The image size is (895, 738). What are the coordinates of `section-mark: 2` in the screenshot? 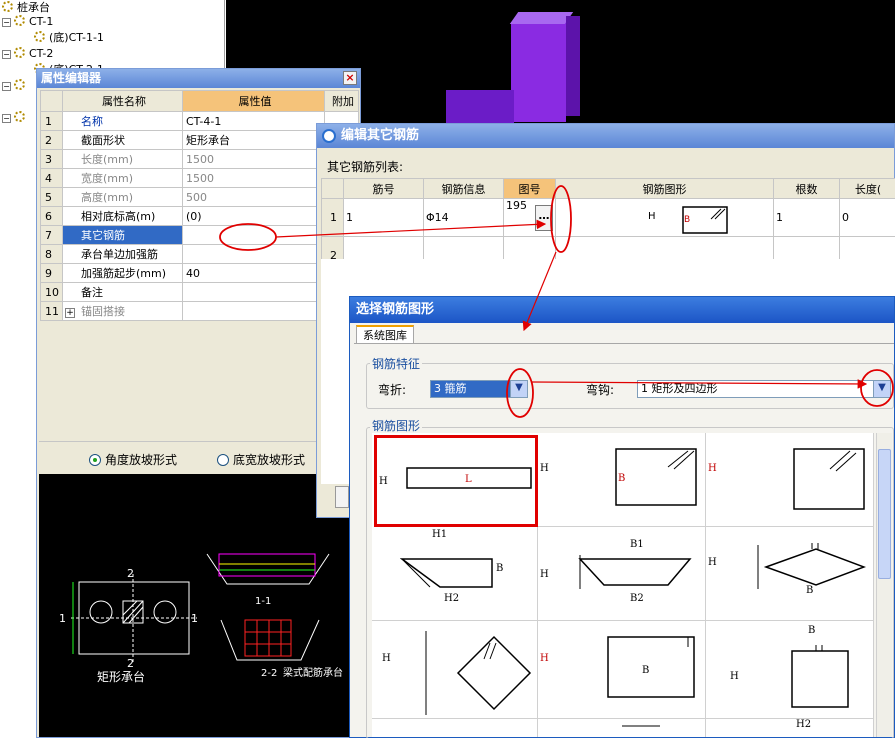 It's located at (130, 573).